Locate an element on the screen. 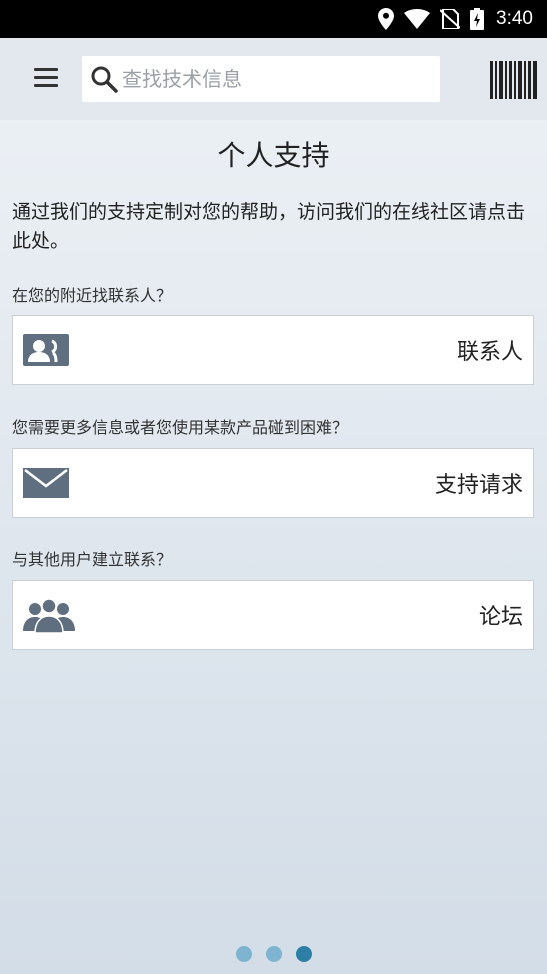 Image resolution: width=547 pixels, height=974 pixels. status-bar: 3:40 is located at coordinates (273, 19).